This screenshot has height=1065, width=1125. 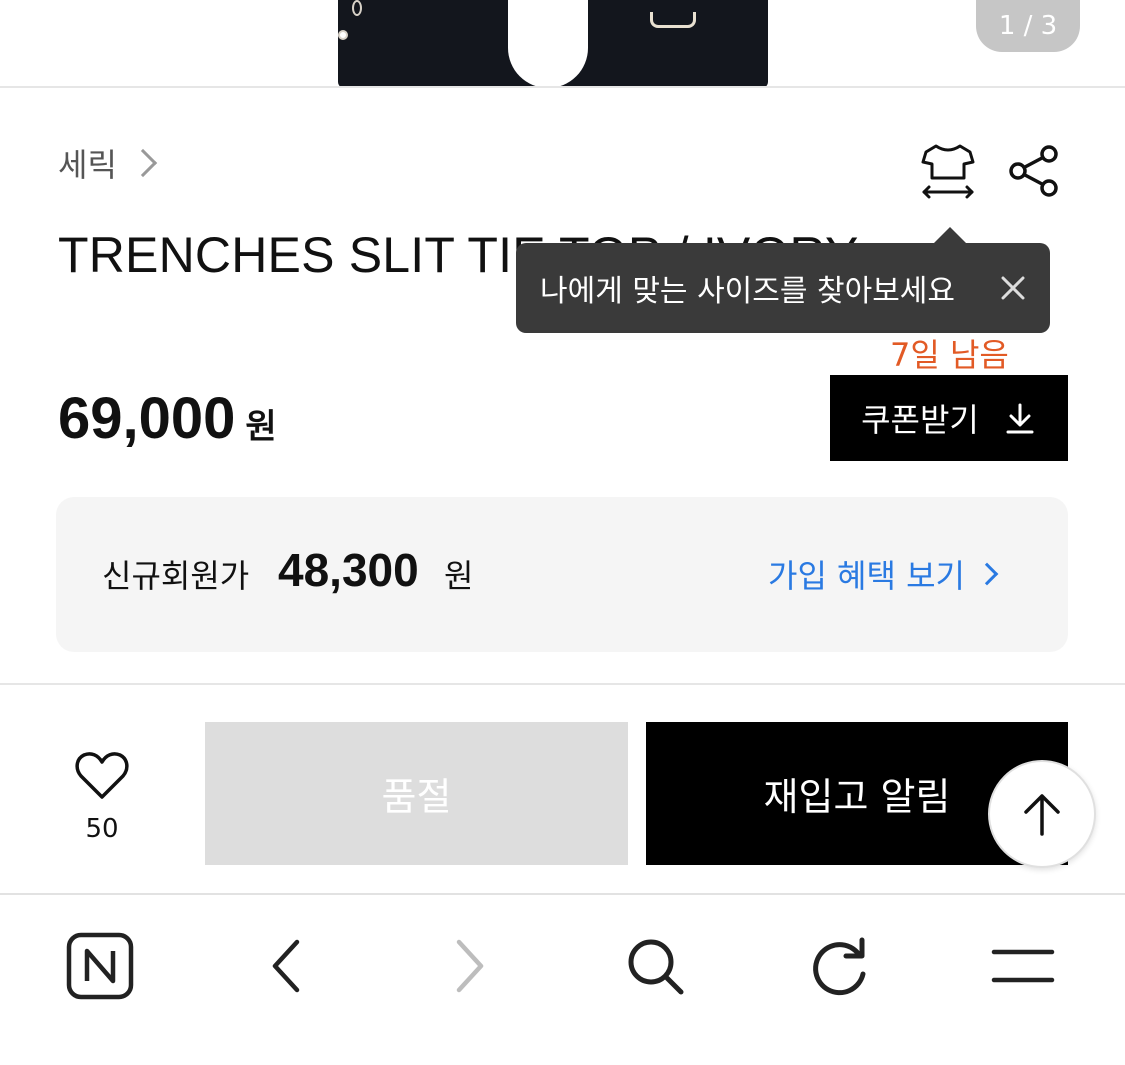 What do you see at coordinates (416, 793) in the screenshot?
I see `soldout-button: 품절` at bounding box center [416, 793].